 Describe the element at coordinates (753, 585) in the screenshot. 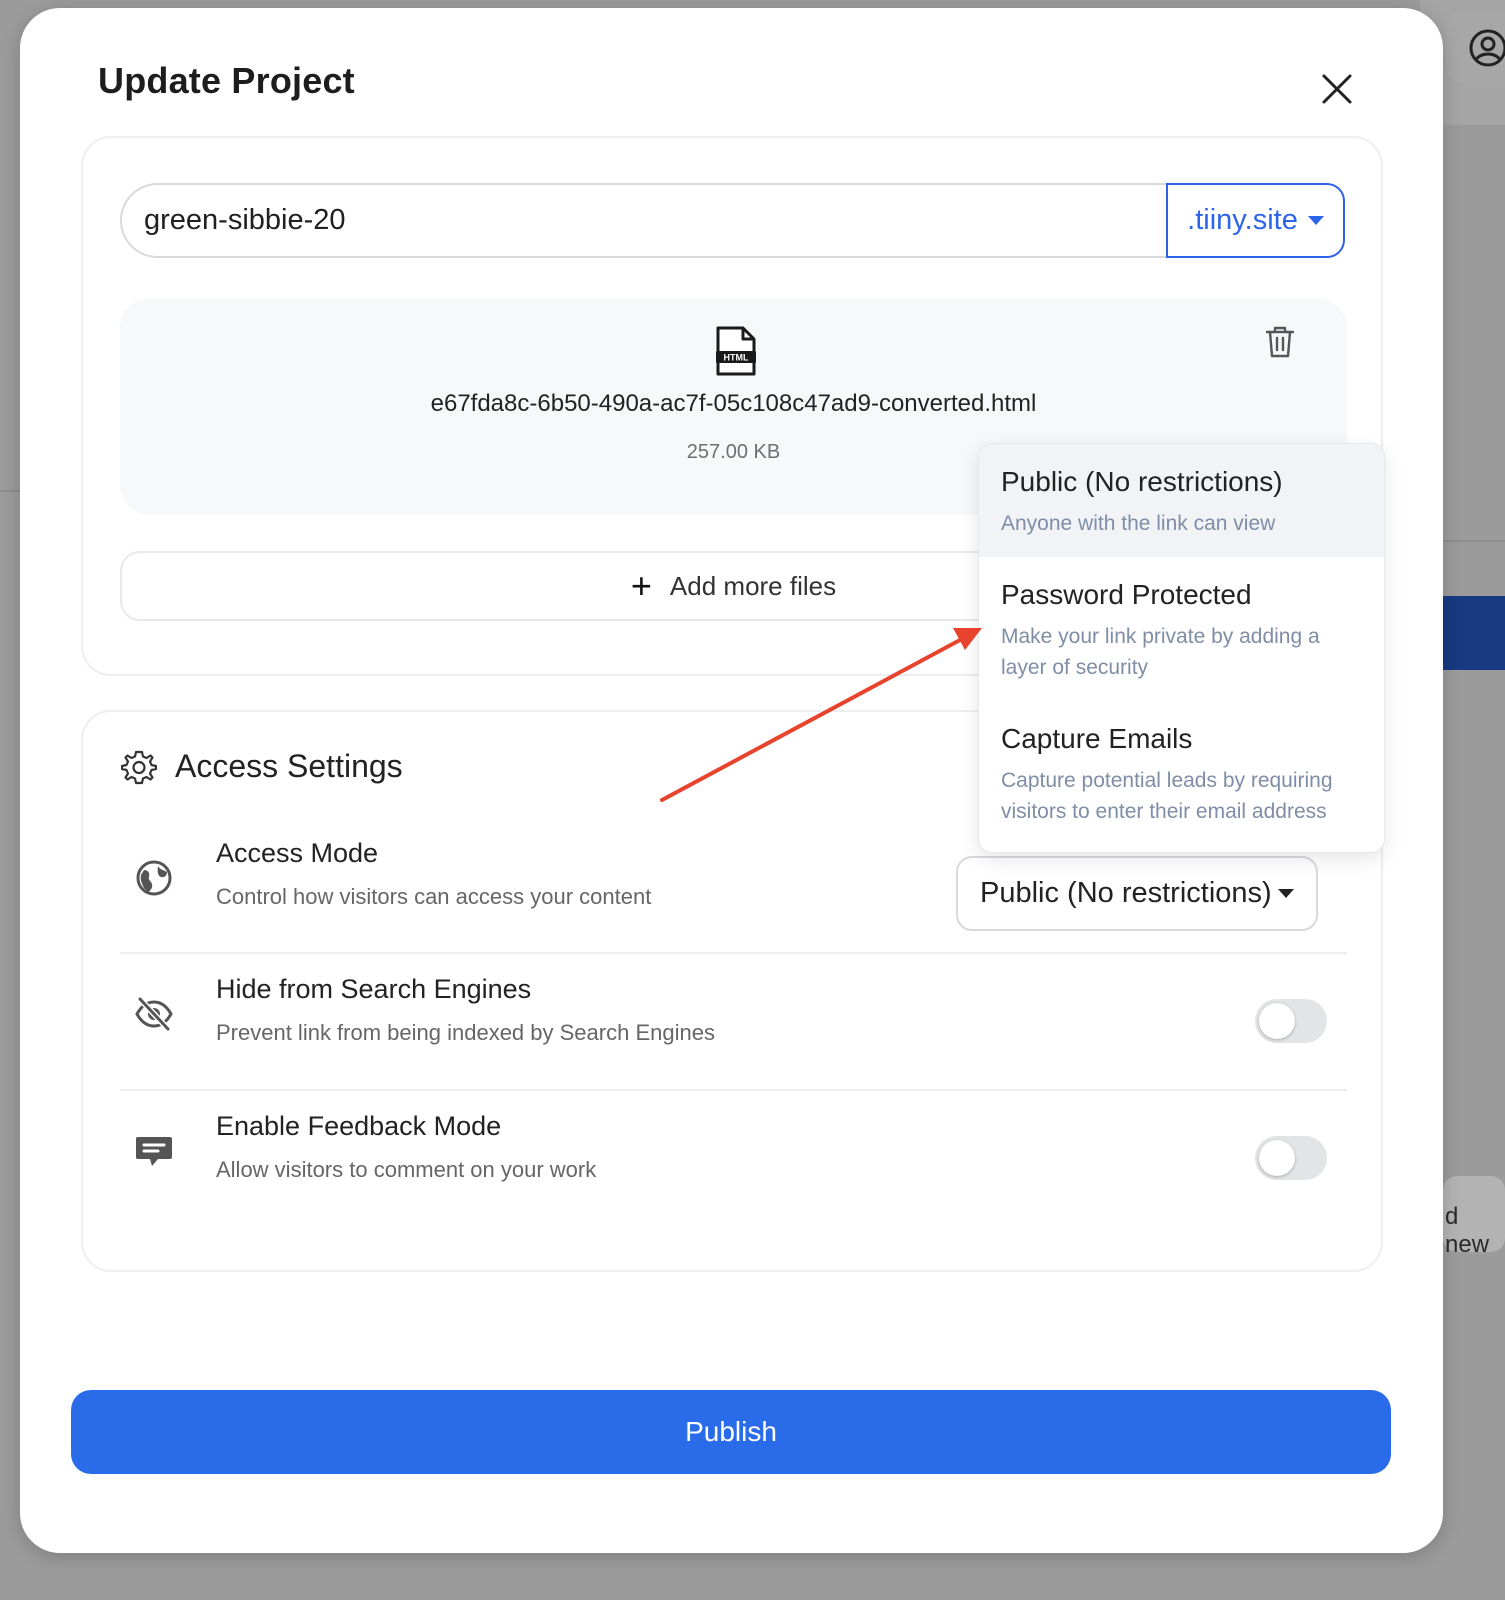

I see `add-files-label: Add more files` at that location.